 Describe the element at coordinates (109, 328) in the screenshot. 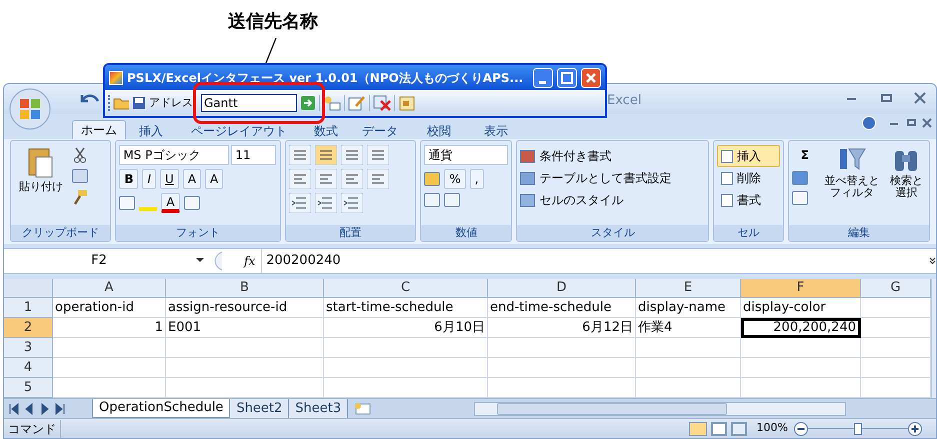

I see `table-cell: 1` at that location.